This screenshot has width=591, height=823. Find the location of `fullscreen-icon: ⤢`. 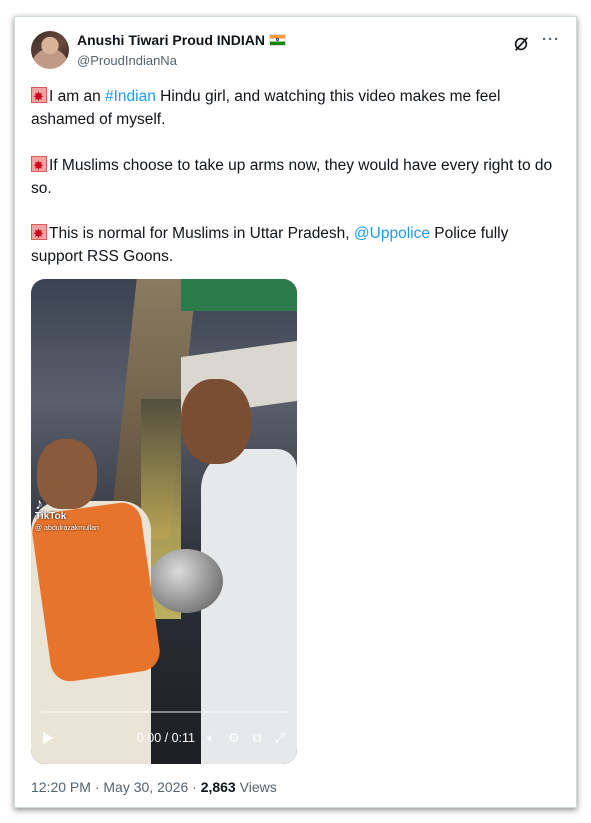

fullscreen-icon: ⤢ is located at coordinates (280, 738).